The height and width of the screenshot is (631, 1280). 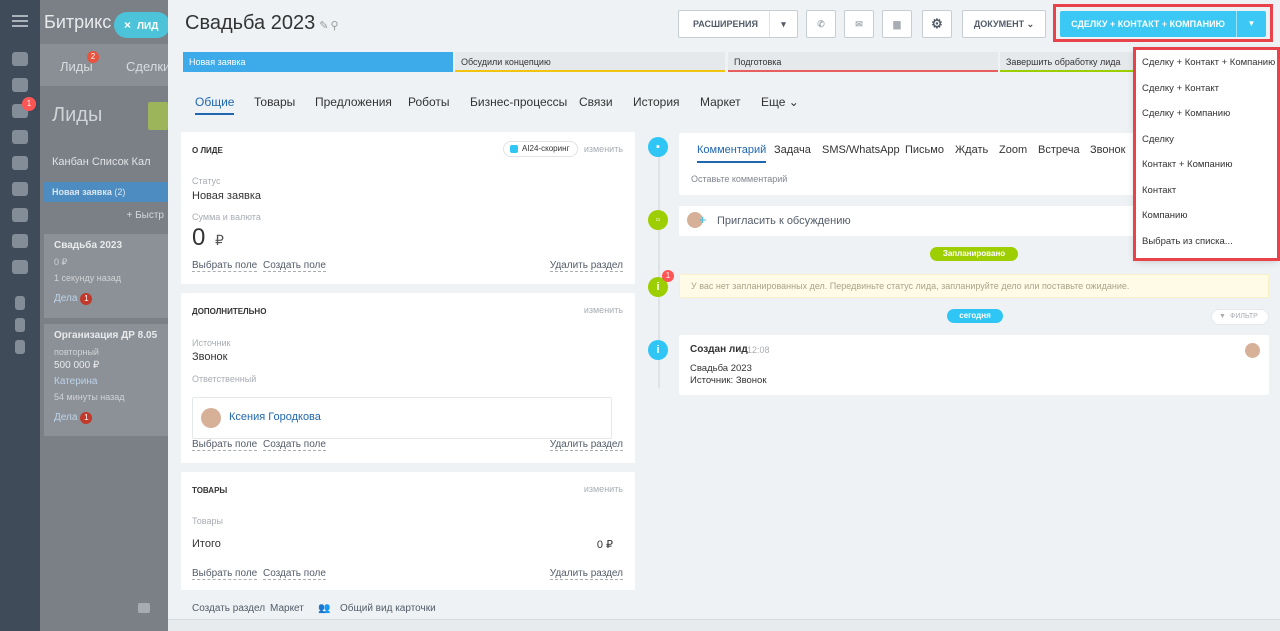 I want to click on contacts-icon, so click(x=20, y=189).